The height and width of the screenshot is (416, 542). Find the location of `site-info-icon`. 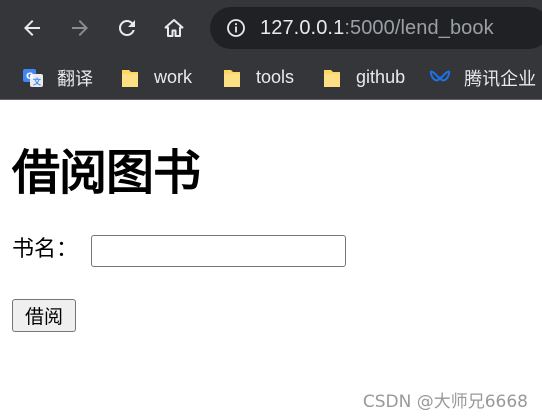

site-info-icon is located at coordinates (236, 28).